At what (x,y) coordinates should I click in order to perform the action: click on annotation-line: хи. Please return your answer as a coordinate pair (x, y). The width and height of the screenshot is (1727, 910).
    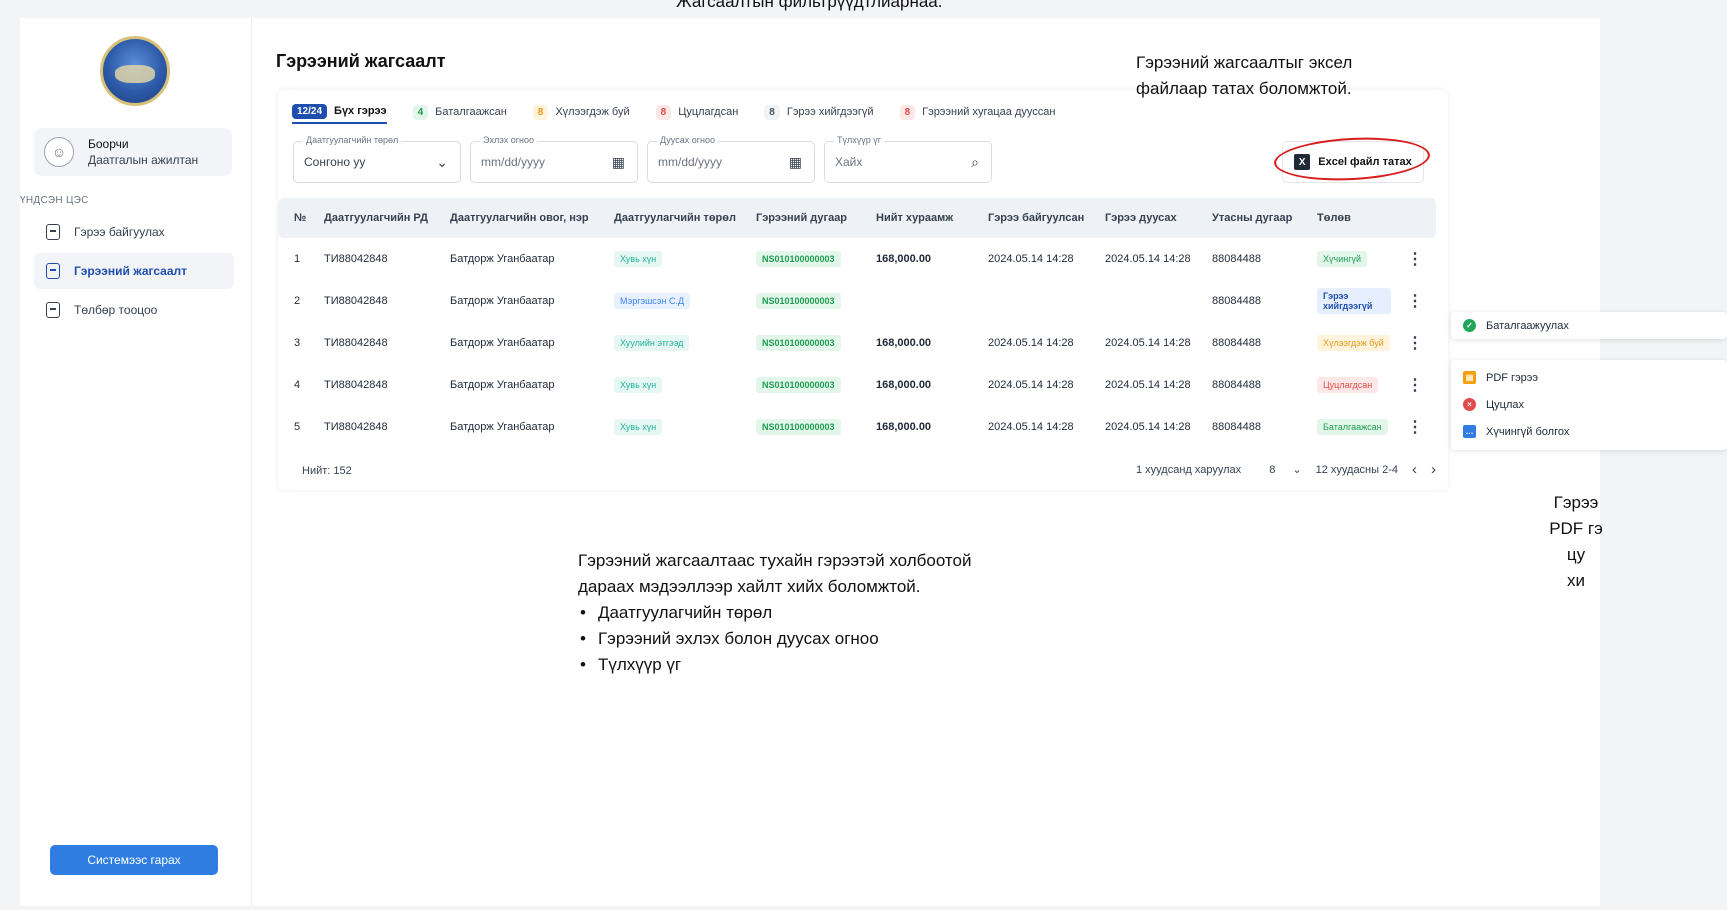
    Looking at the image, I should click on (1576, 580).